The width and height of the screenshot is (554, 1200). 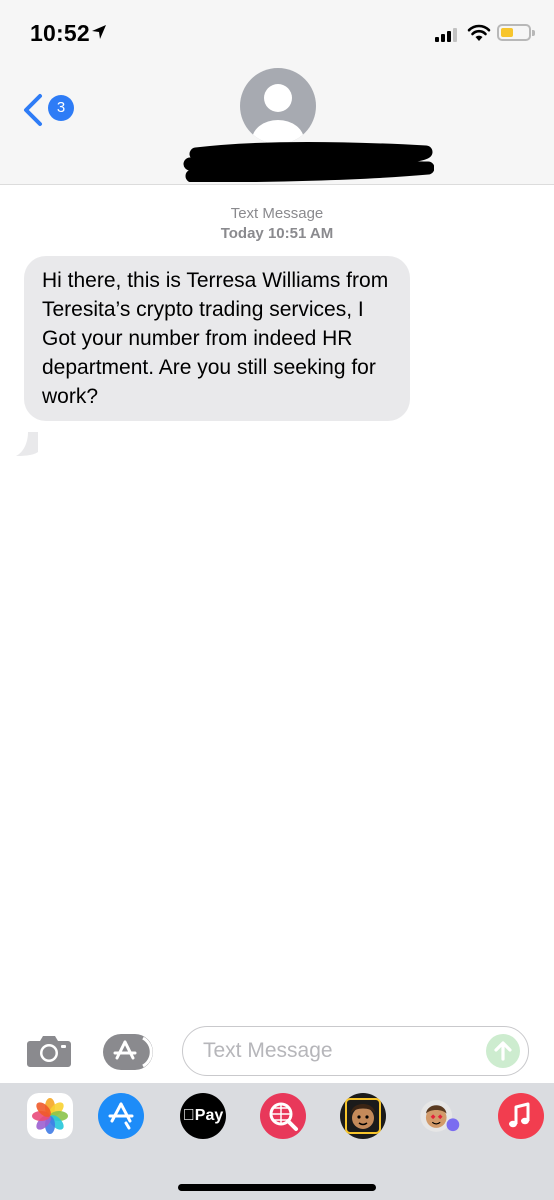 What do you see at coordinates (268, 1050) in the screenshot?
I see `message-input-placeholder: Text Message` at bounding box center [268, 1050].